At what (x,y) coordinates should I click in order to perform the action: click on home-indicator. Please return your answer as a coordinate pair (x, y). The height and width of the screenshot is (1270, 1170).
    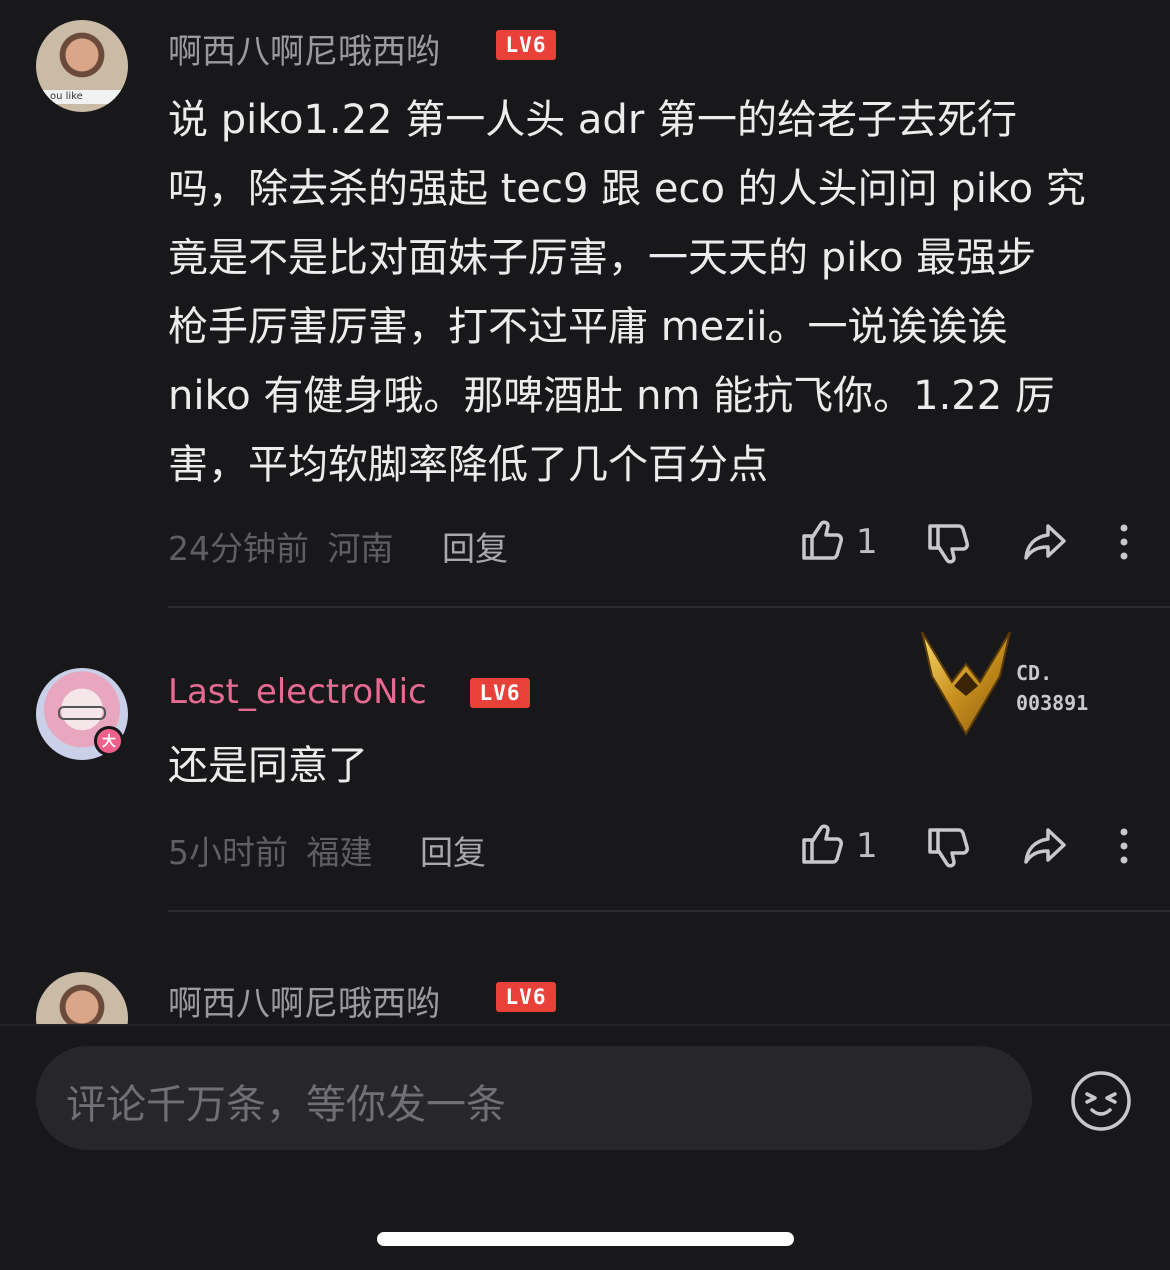
    Looking at the image, I should click on (585, 1239).